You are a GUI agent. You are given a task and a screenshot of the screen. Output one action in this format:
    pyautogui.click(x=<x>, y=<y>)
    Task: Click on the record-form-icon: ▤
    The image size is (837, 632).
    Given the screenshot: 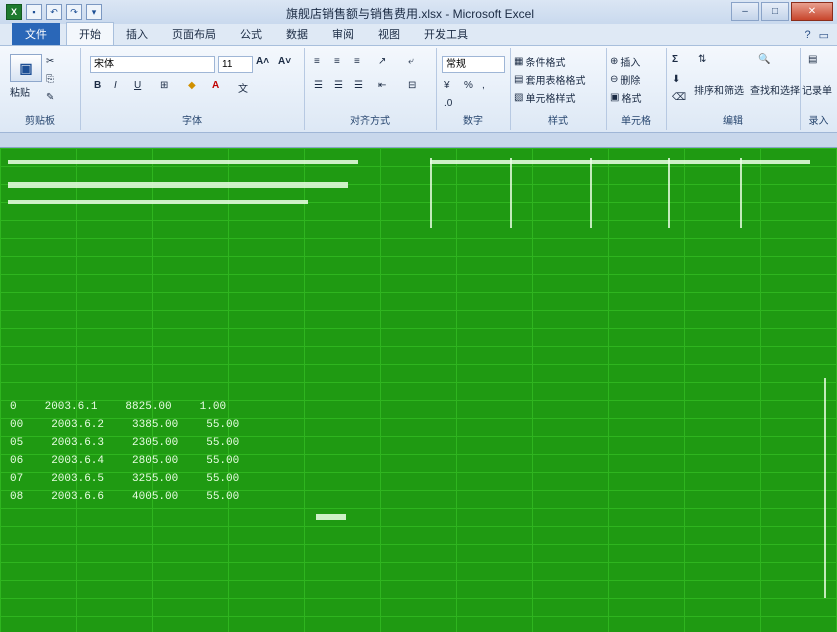 What is the action you would take?
    pyautogui.click(x=812, y=59)
    